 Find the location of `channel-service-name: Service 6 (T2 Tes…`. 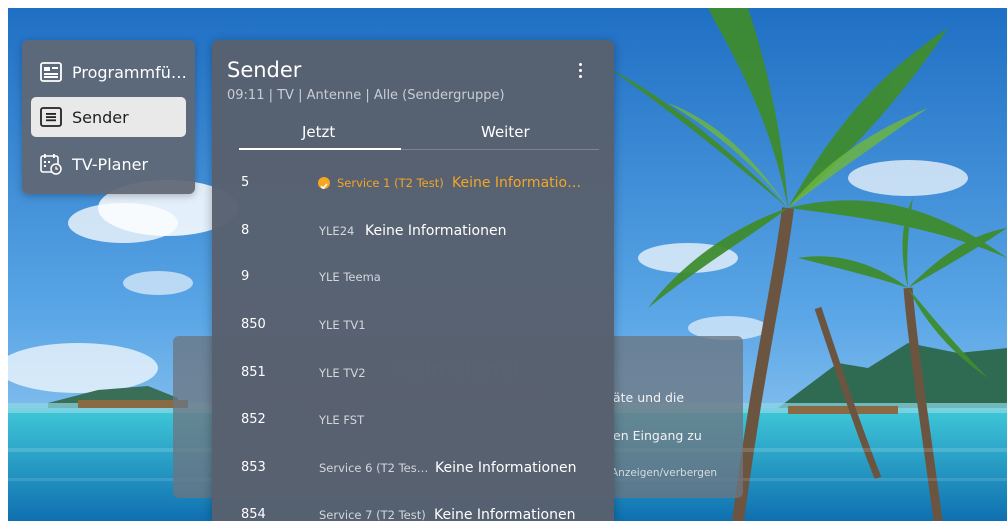

channel-service-name: Service 6 (T2 Tes… is located at coordinates (374, 468).